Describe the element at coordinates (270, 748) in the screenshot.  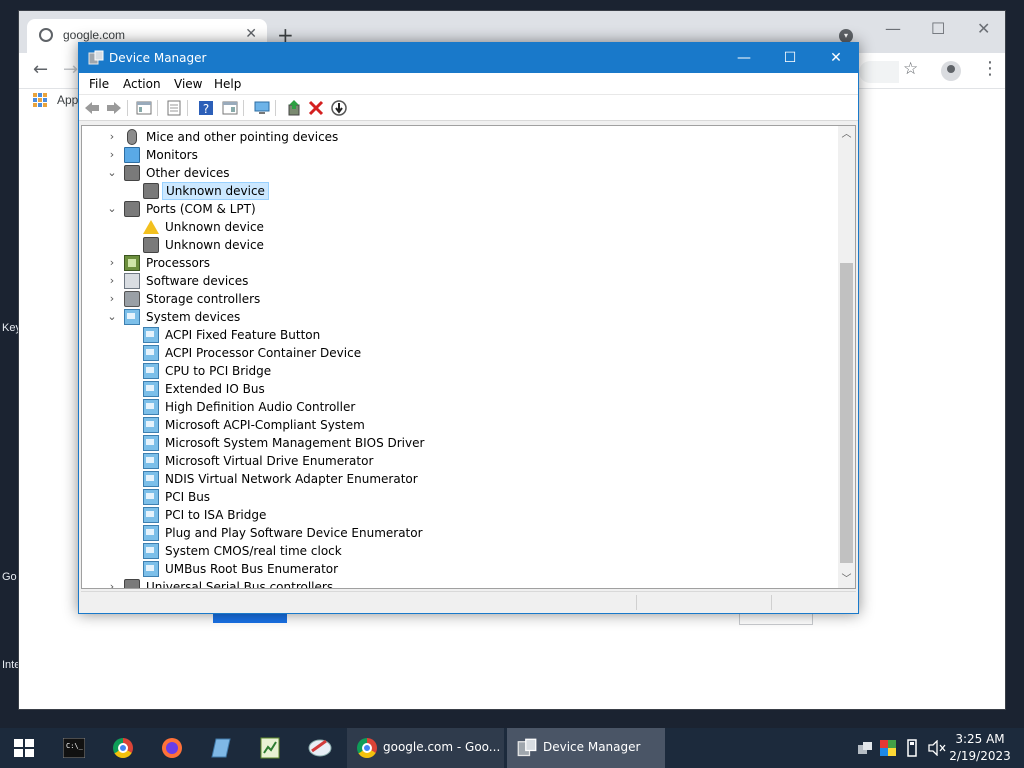
I see `spreadsheet-icon` at that location.